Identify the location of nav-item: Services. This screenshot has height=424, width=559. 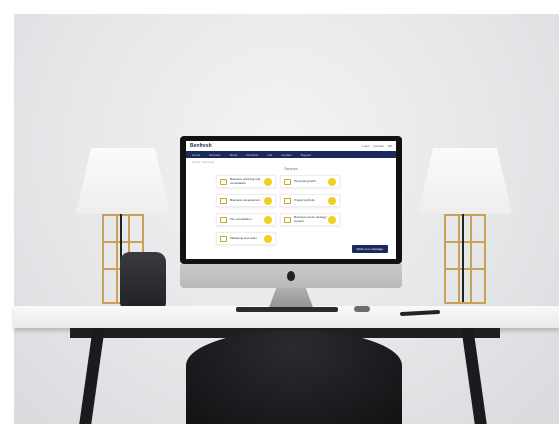
(215, 155).